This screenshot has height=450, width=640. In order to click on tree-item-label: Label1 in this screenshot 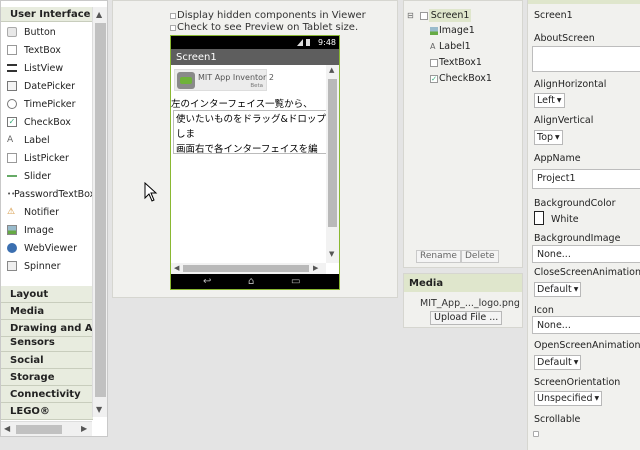, I will do `click(455, 46)`.